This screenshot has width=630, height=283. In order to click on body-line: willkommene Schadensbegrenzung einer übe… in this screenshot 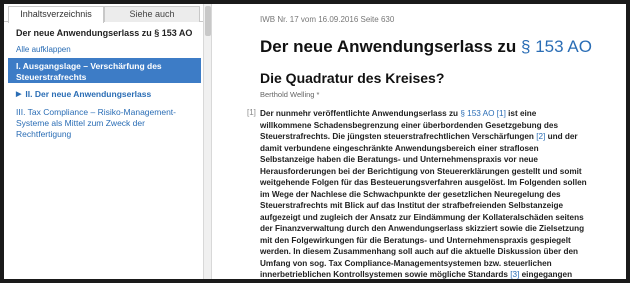, I will do `click(442, 126)`.